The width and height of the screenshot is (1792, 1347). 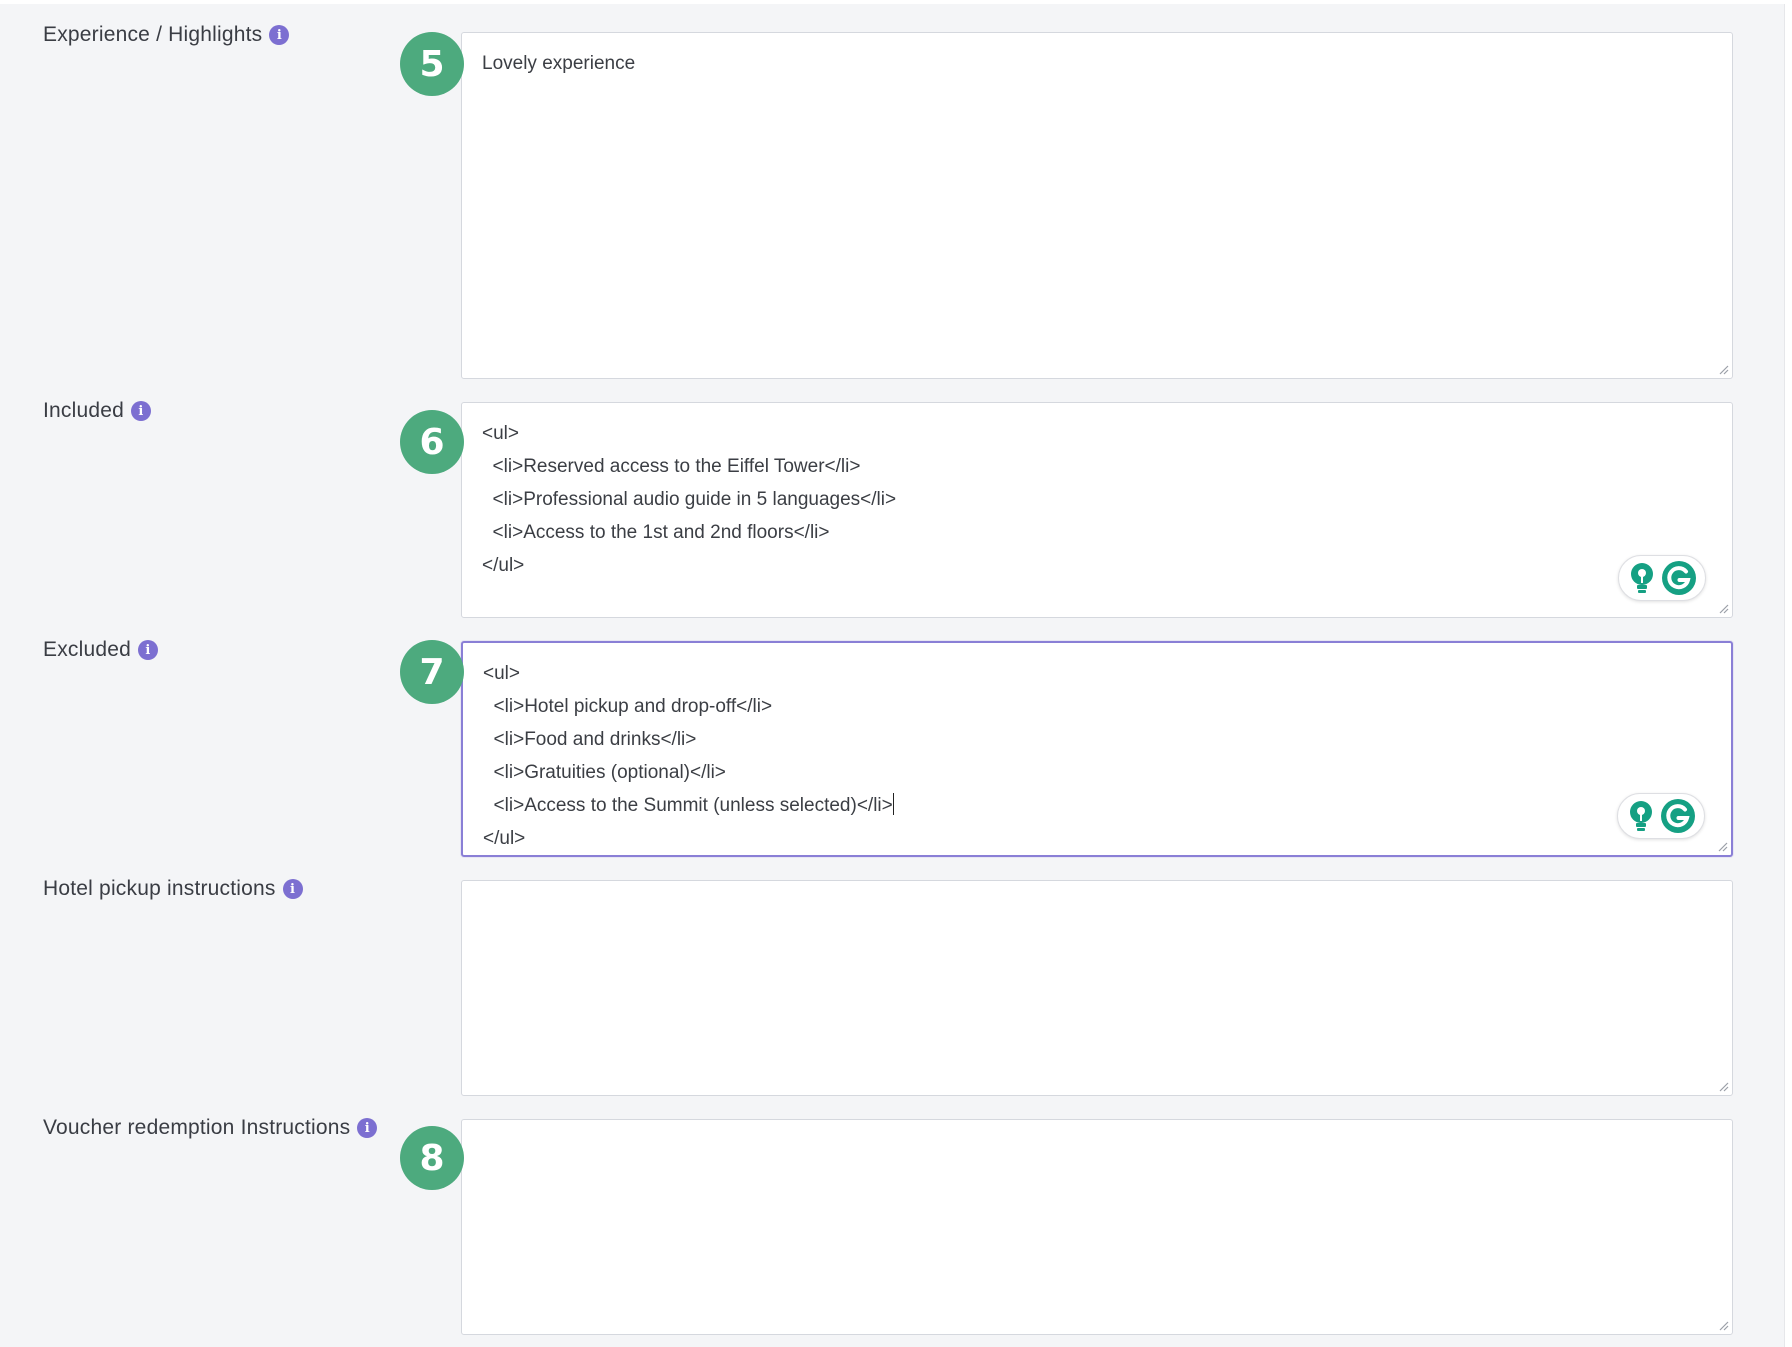 I want to click on included-label: Included i, so click(x=97, y=411).